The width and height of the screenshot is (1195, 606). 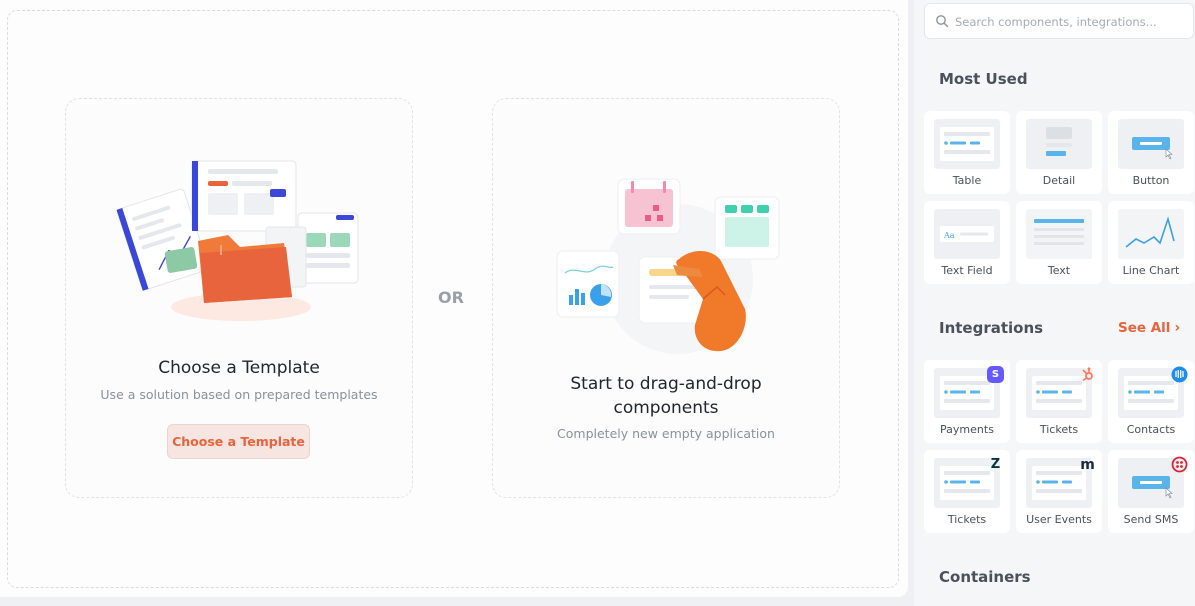 I want to click on containers-heading: Containers, so click(x=985, y=577).